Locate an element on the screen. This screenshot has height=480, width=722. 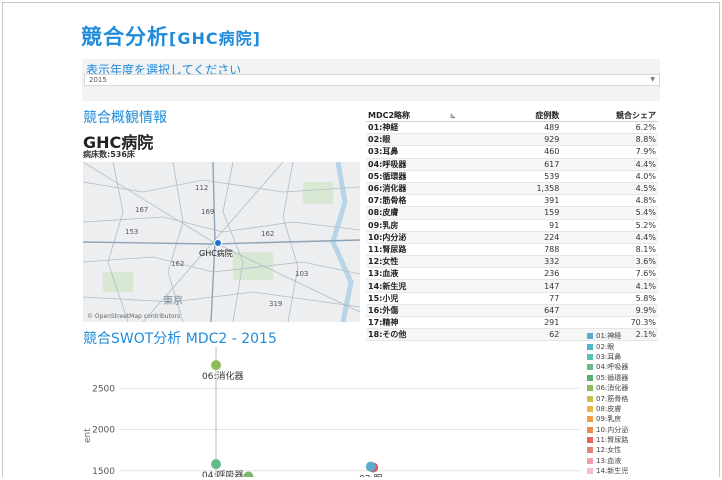
legend-item: 12:女性 is located at coordinates (627, 450).